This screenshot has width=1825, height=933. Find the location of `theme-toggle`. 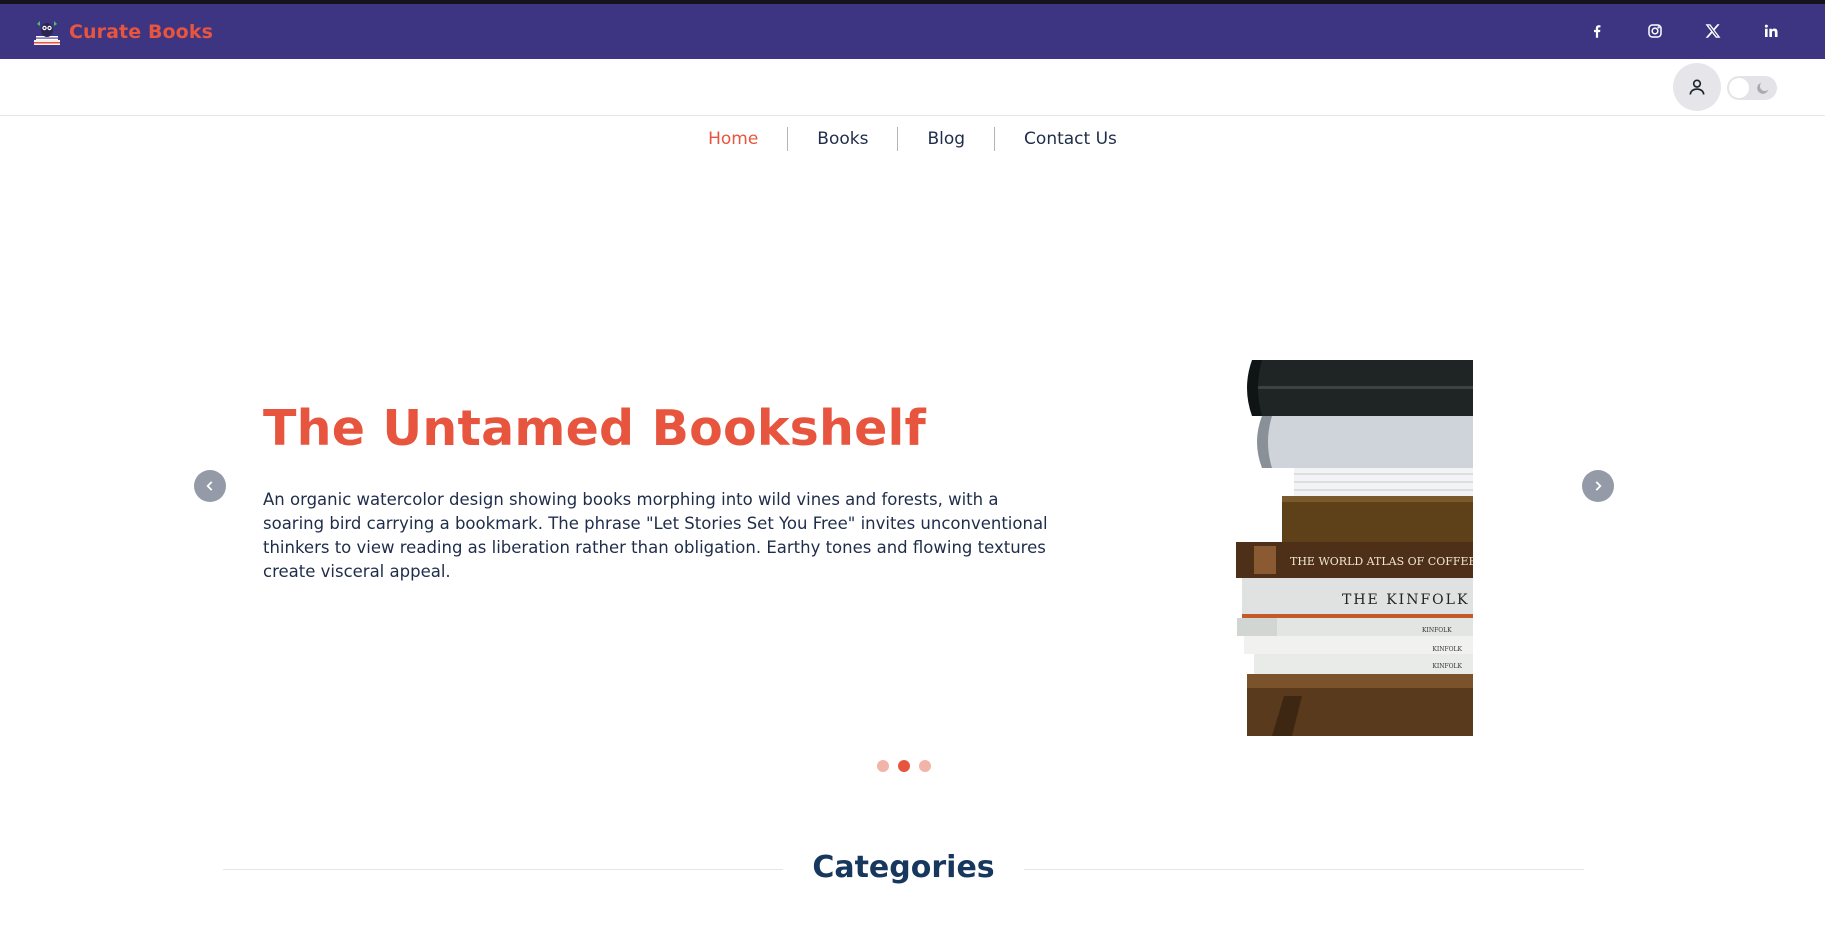

theme-toggle is located at coordinates (1752, 88).